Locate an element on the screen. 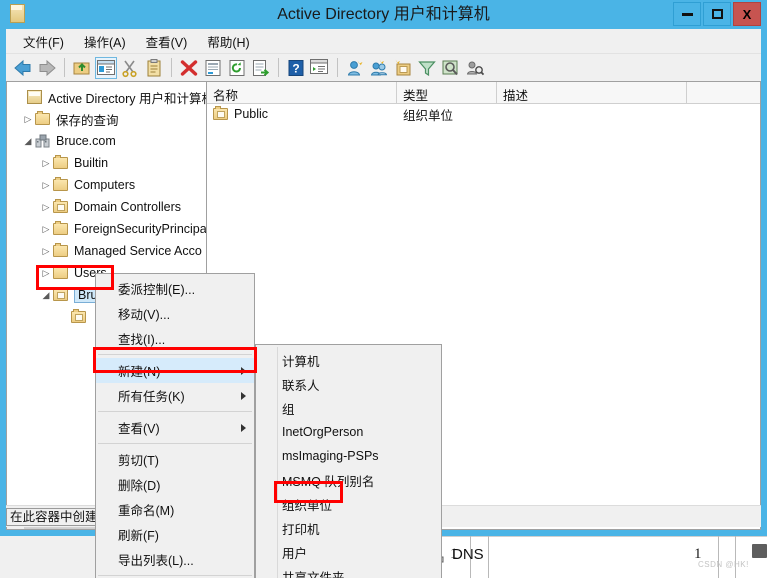 This screenshot has width=767, height=578. help-icon: ? is located at coordinates (296, 68).